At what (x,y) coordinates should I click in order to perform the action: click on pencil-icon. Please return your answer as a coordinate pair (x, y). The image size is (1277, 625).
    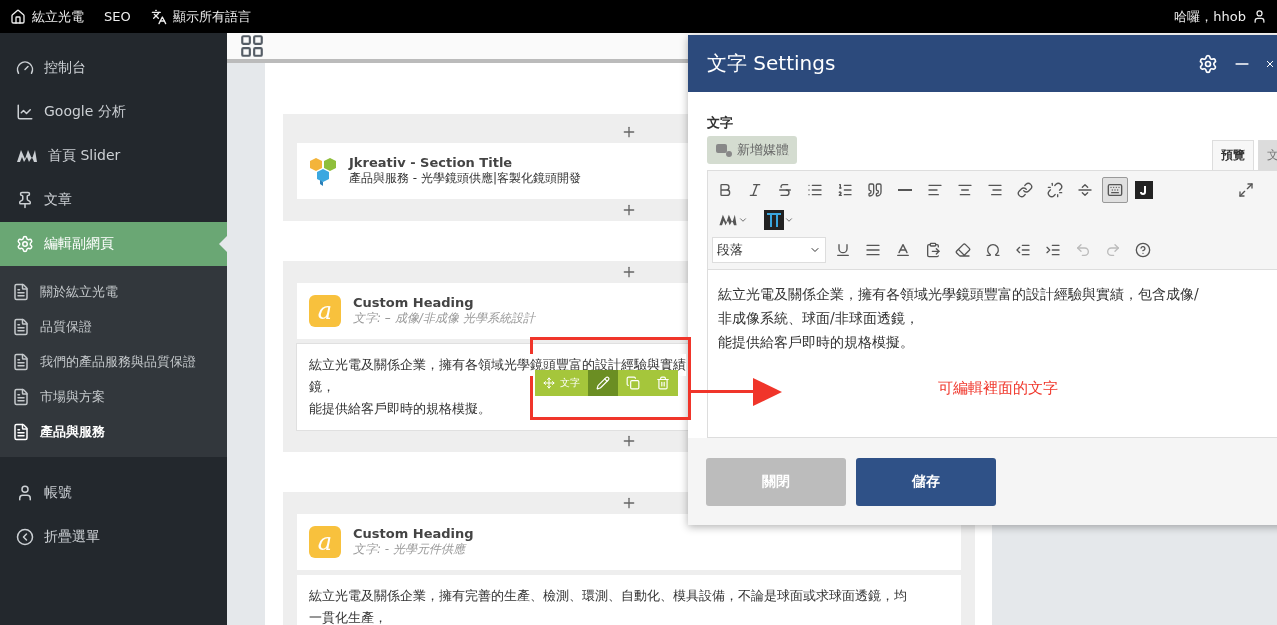
    Looking at the image, I should click on (603, 383).